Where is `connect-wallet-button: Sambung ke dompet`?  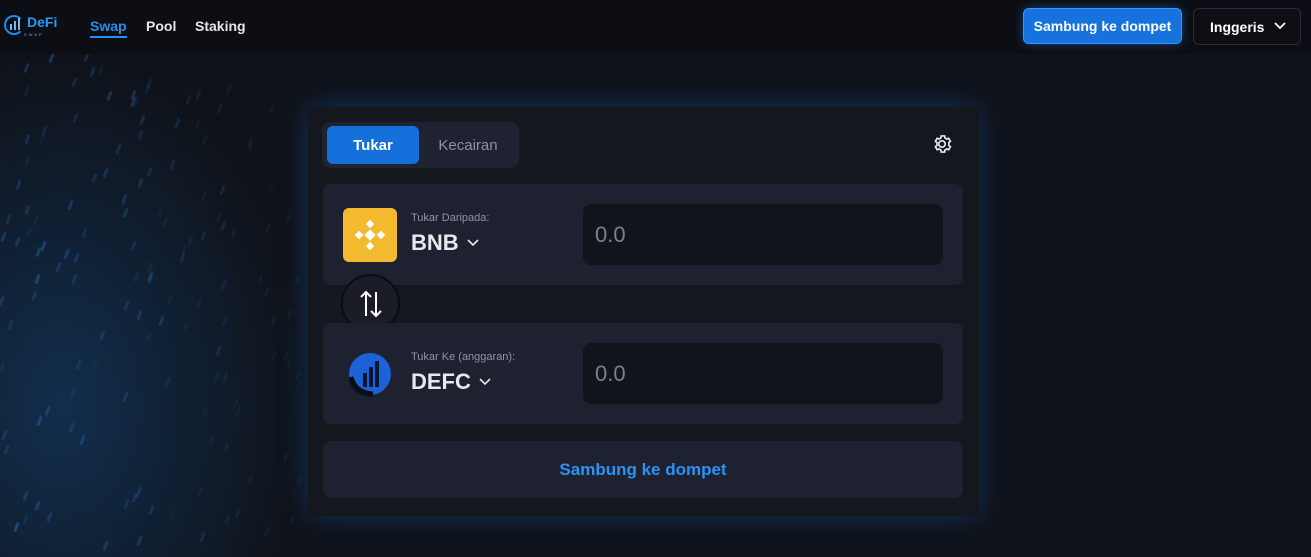
connect-wallet-button: Sambung ke dompet is located at coordinates (1102, 26).